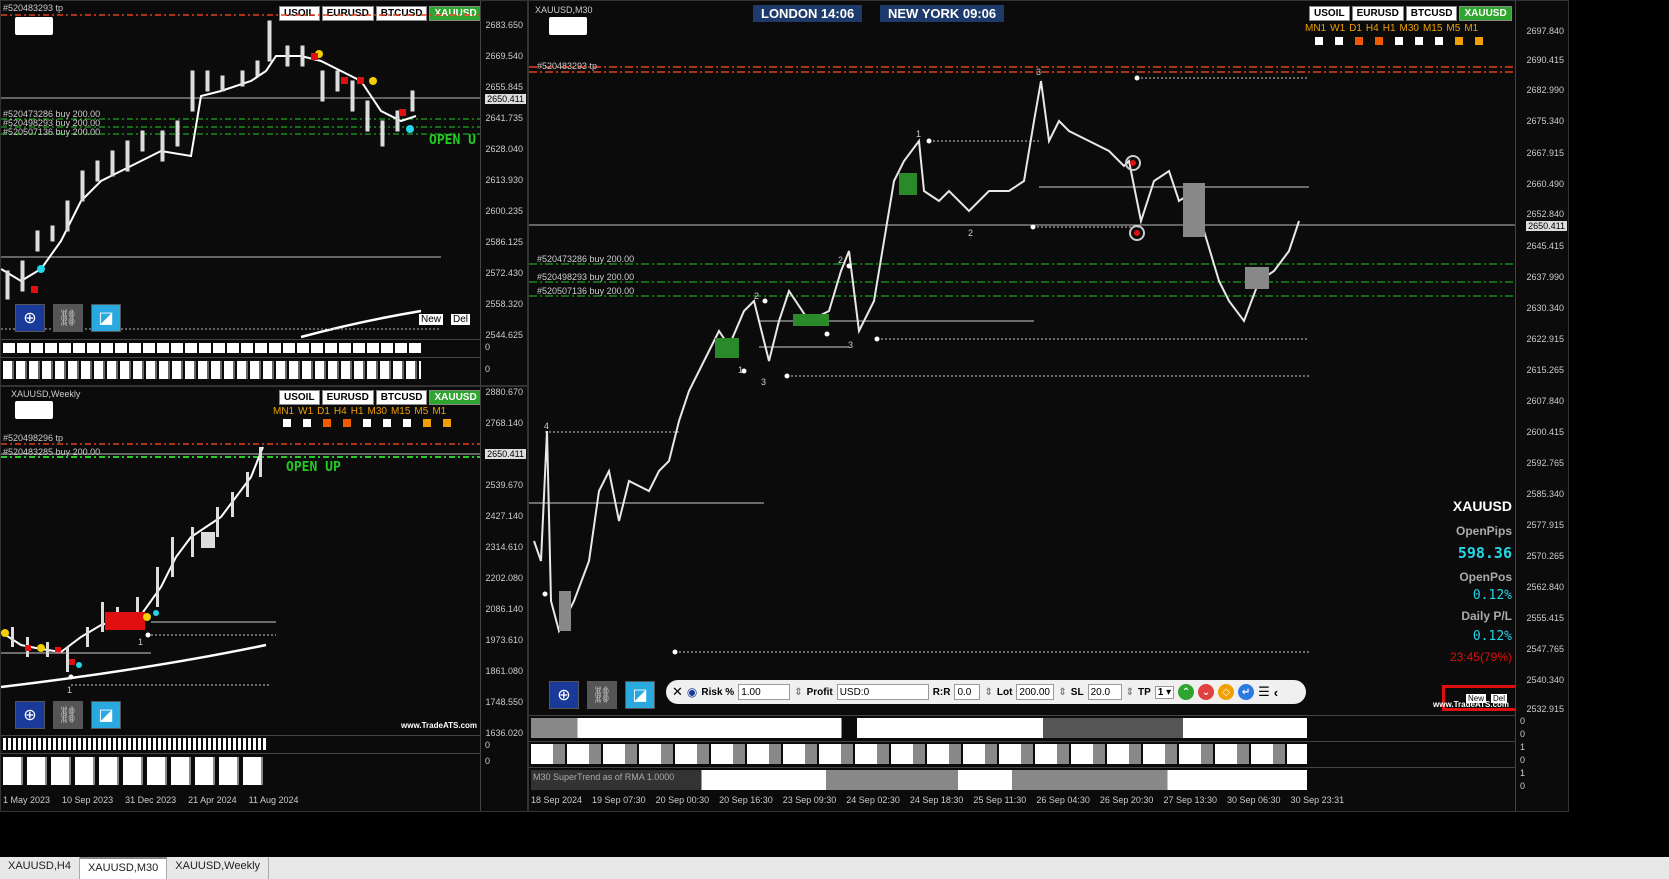 The height and width of the screenshot is (879, 1669). Describe the element at coordinates (504, 733) in the screenshot. I see `price-tick: 1636.020` at that location.